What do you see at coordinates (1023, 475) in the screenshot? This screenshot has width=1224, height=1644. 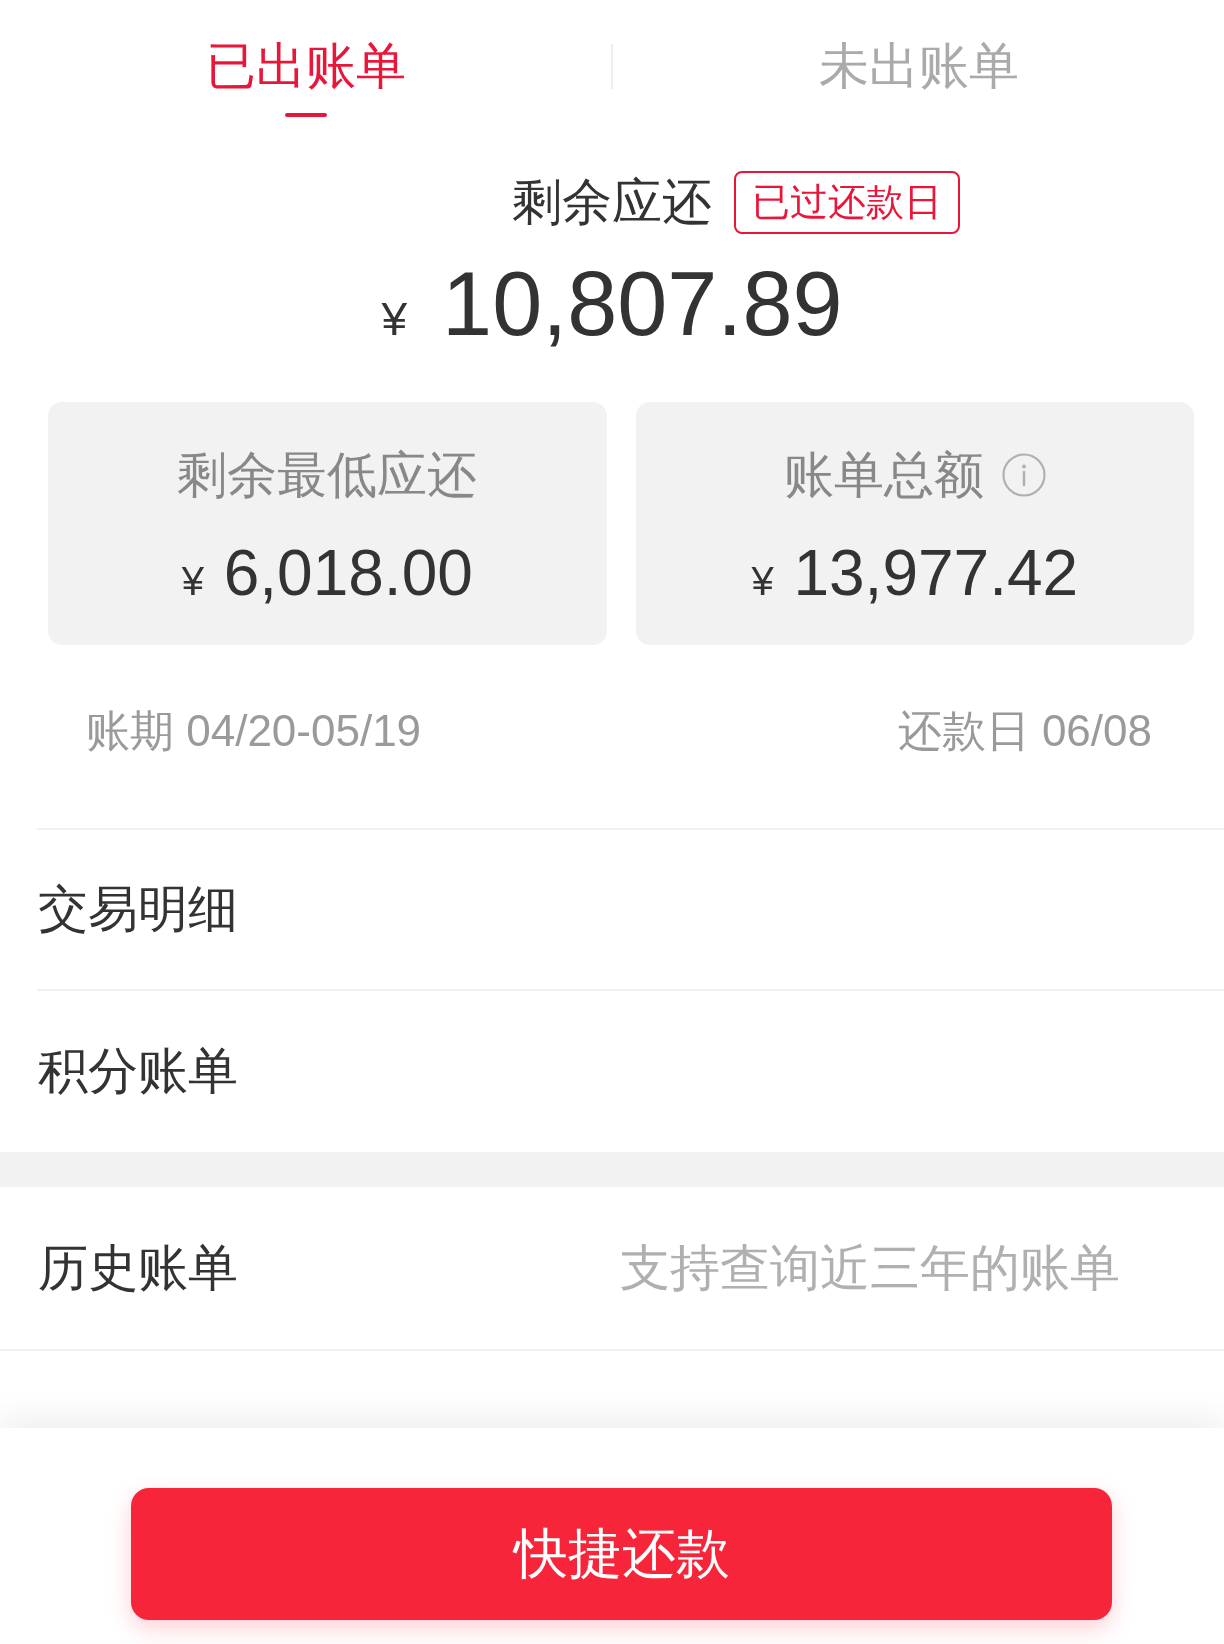 I see `info-icon` at bounding box center [1023, 475].